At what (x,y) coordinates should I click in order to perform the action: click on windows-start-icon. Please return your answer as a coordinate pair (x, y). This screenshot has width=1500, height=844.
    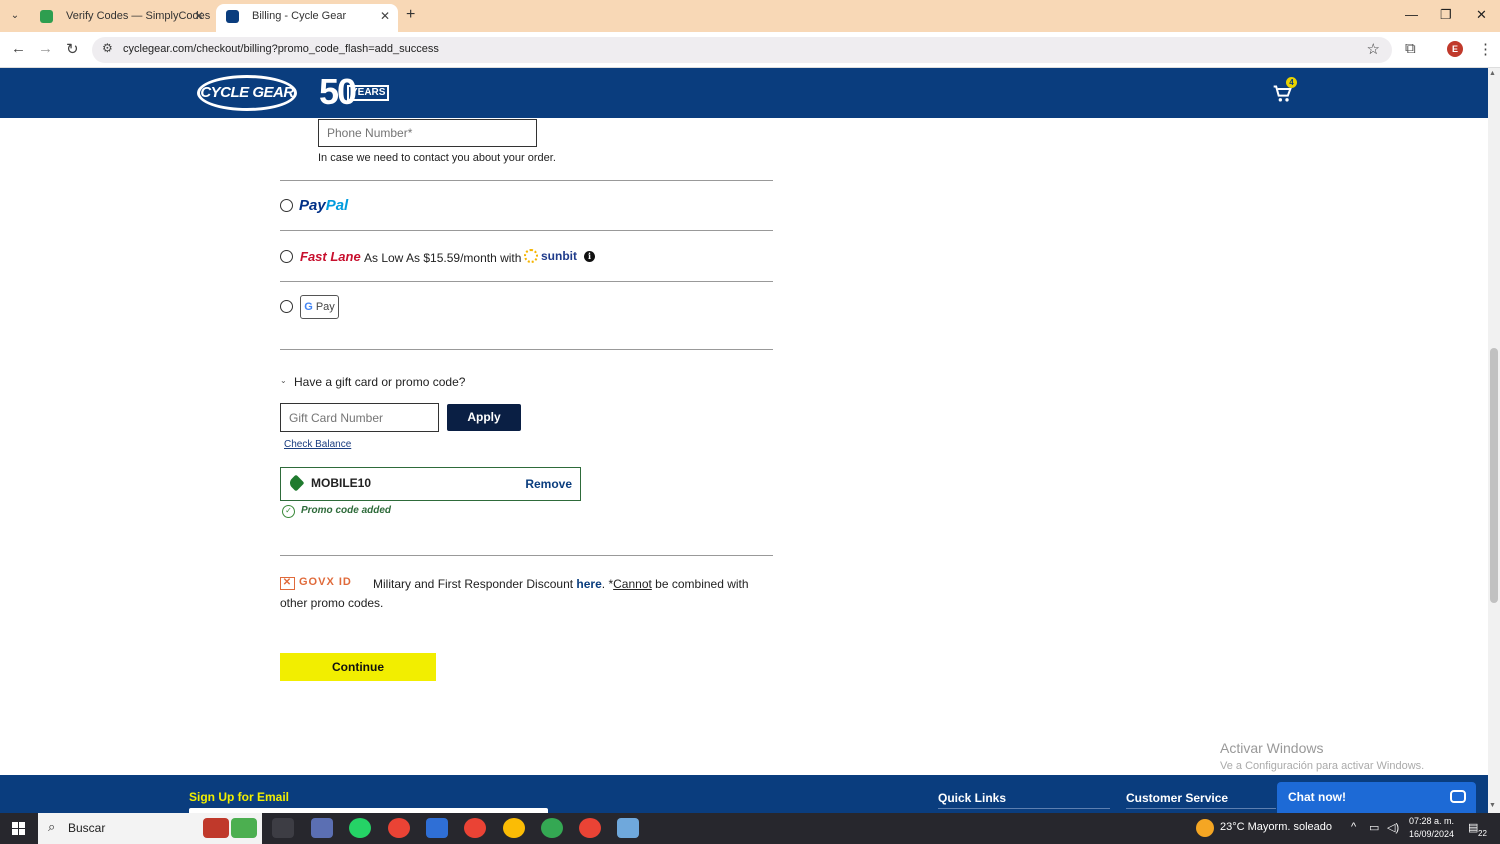
    Looking at the image, I should click on (18, 828).